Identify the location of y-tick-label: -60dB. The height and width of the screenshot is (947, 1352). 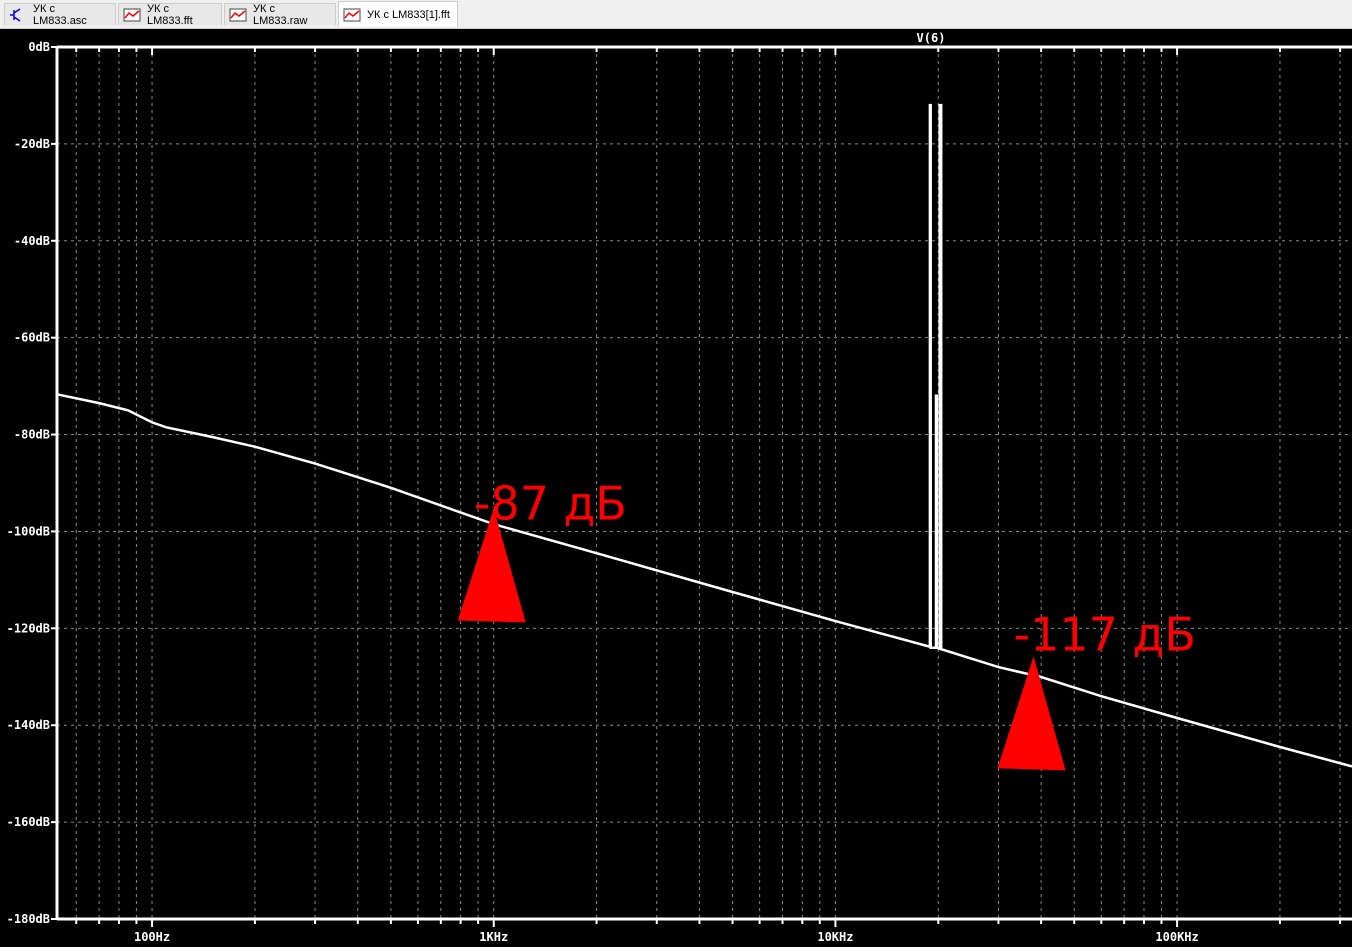
(32, 338).